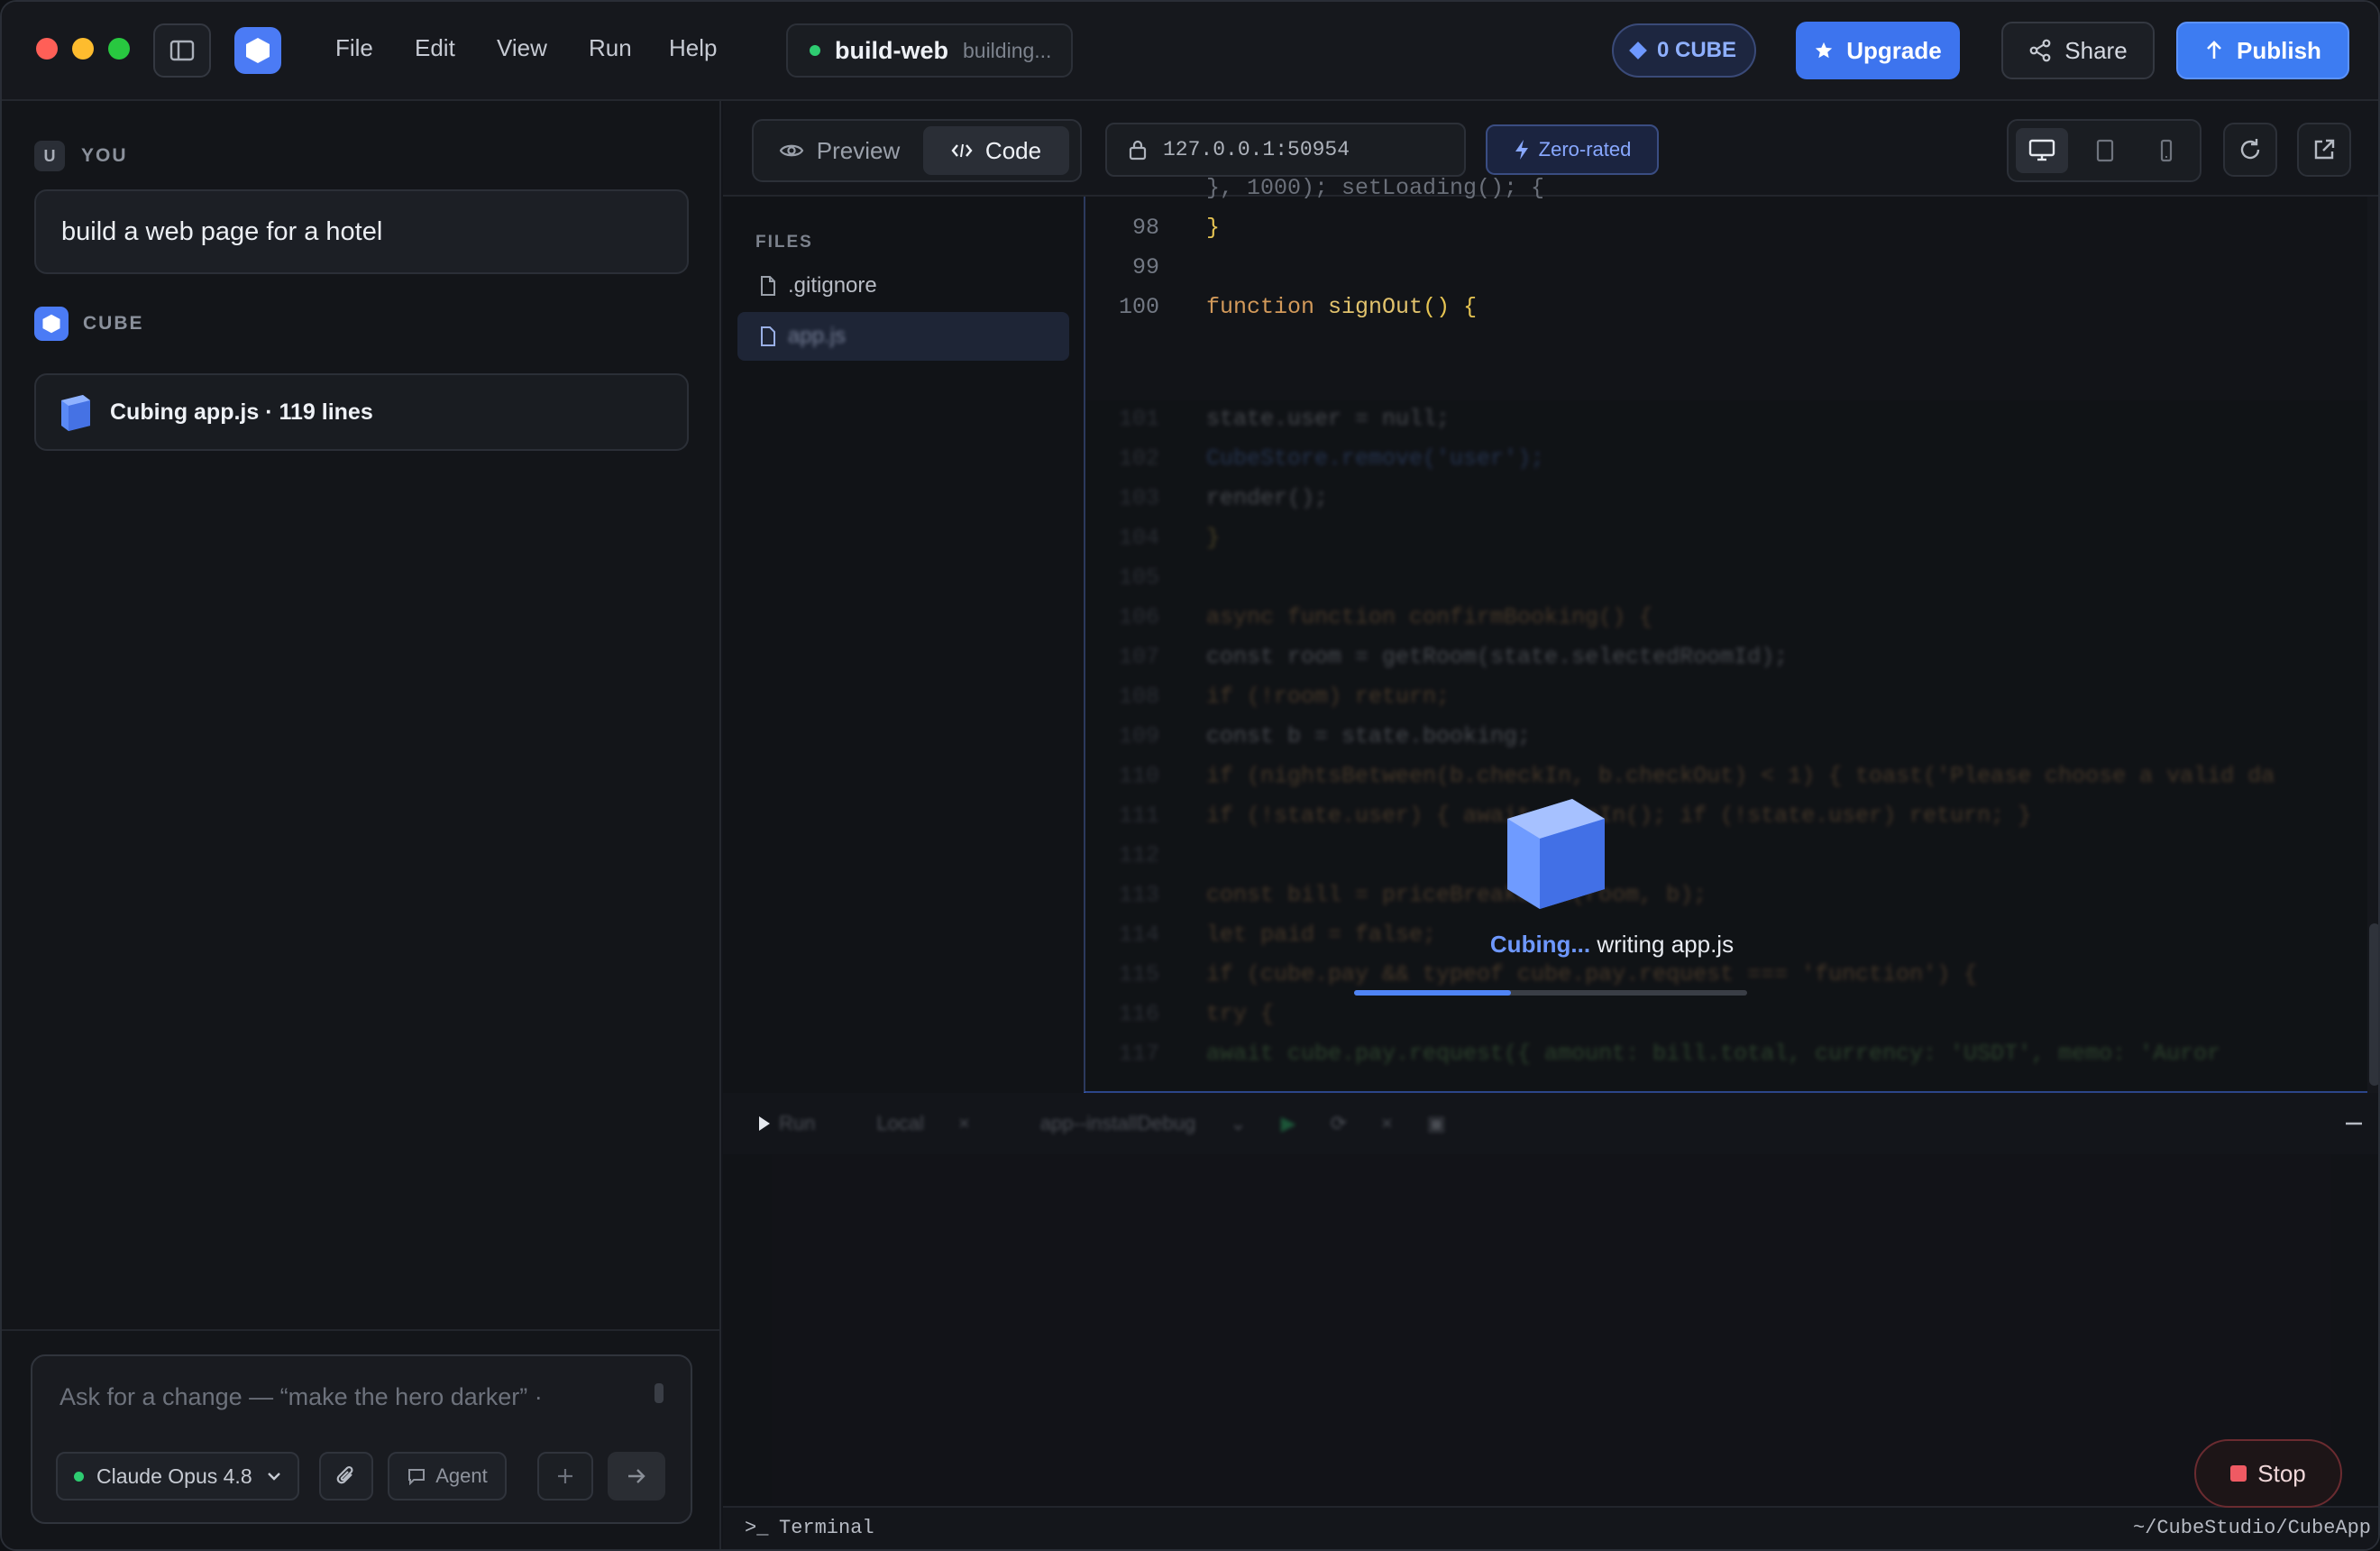  Describe the element at coordinates (962, 150) in the screenshot. I see `code-icon` at that location.